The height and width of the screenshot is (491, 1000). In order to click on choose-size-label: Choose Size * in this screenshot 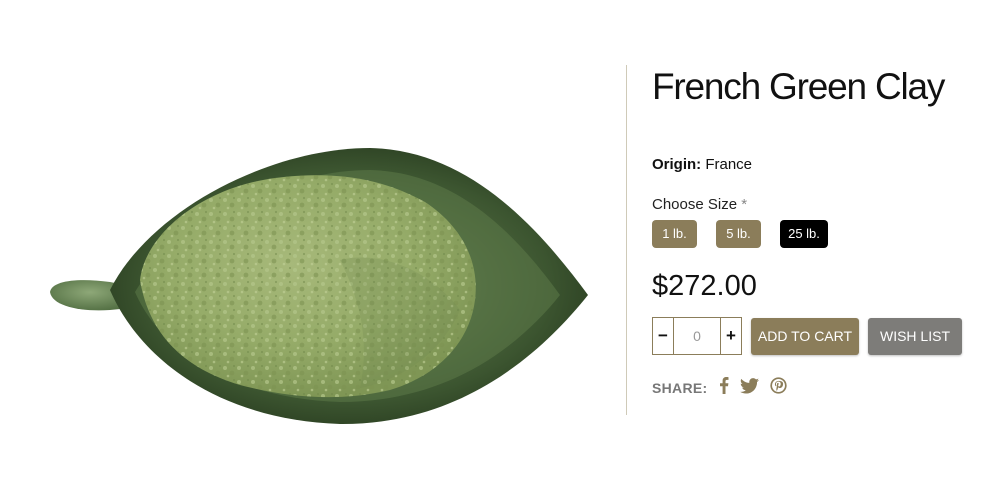, I will do `click(699, 204)`.